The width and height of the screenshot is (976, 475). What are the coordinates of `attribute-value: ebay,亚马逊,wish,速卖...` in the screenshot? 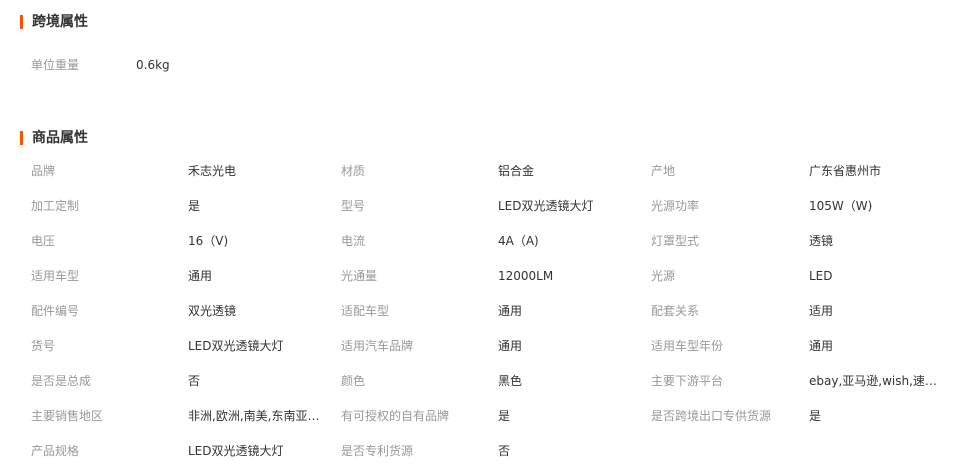 It's located at (875, 381).